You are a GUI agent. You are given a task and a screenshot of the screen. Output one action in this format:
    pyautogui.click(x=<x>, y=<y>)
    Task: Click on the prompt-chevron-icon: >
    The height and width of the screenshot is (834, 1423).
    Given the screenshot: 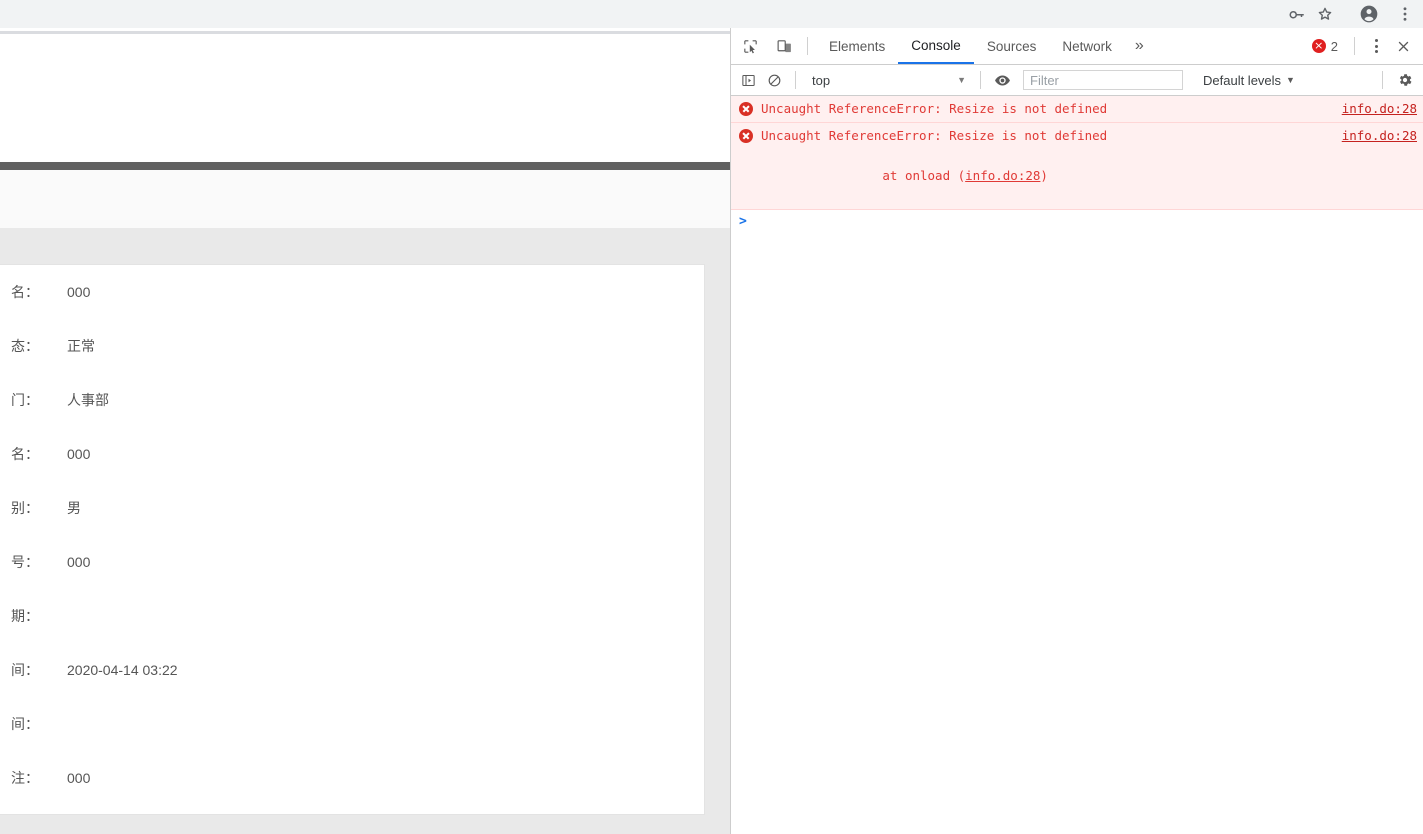 What is the action you would take?
    pyautogui.click(x=743, y=221)
    